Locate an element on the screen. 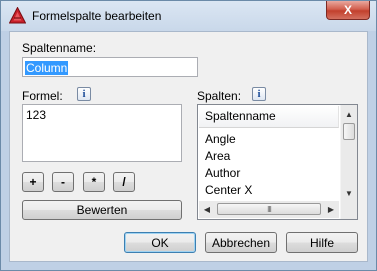 The image size is (377, 271). columns-list-header: Spaltenname is located at coordinates (269, 117).